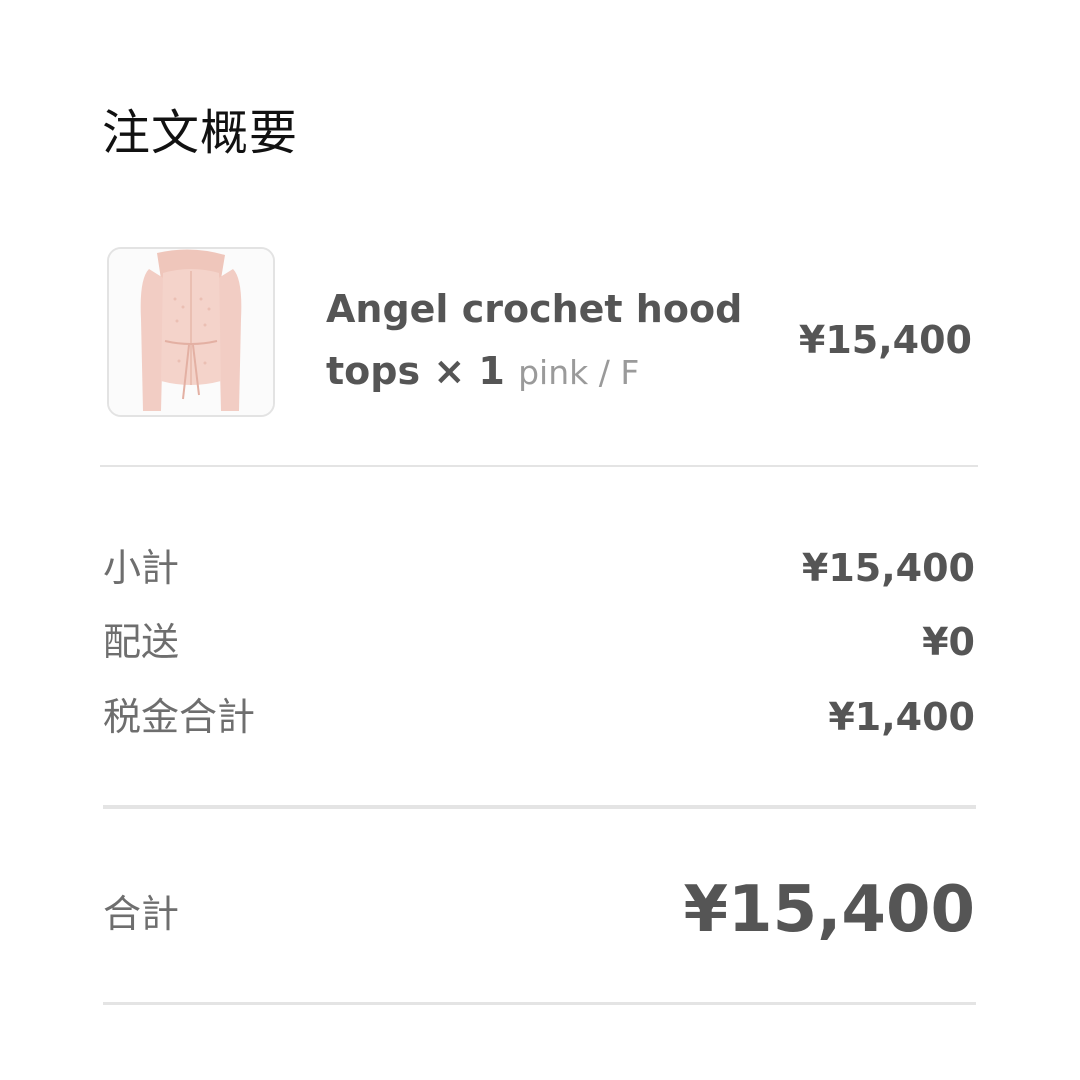 The width and height of the screenshot is (1080, 1080). I want to click on product-thumbnail, so click(191, 332).